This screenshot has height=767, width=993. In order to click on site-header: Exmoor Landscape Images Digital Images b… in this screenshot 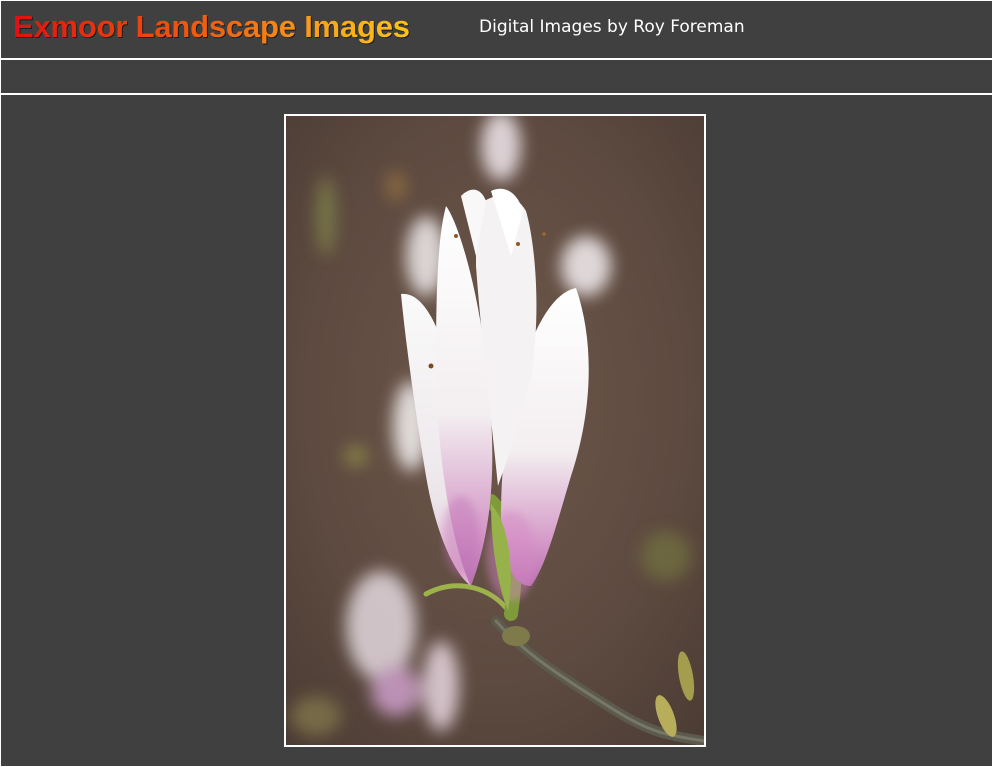, I will do `click(496, 30)`.